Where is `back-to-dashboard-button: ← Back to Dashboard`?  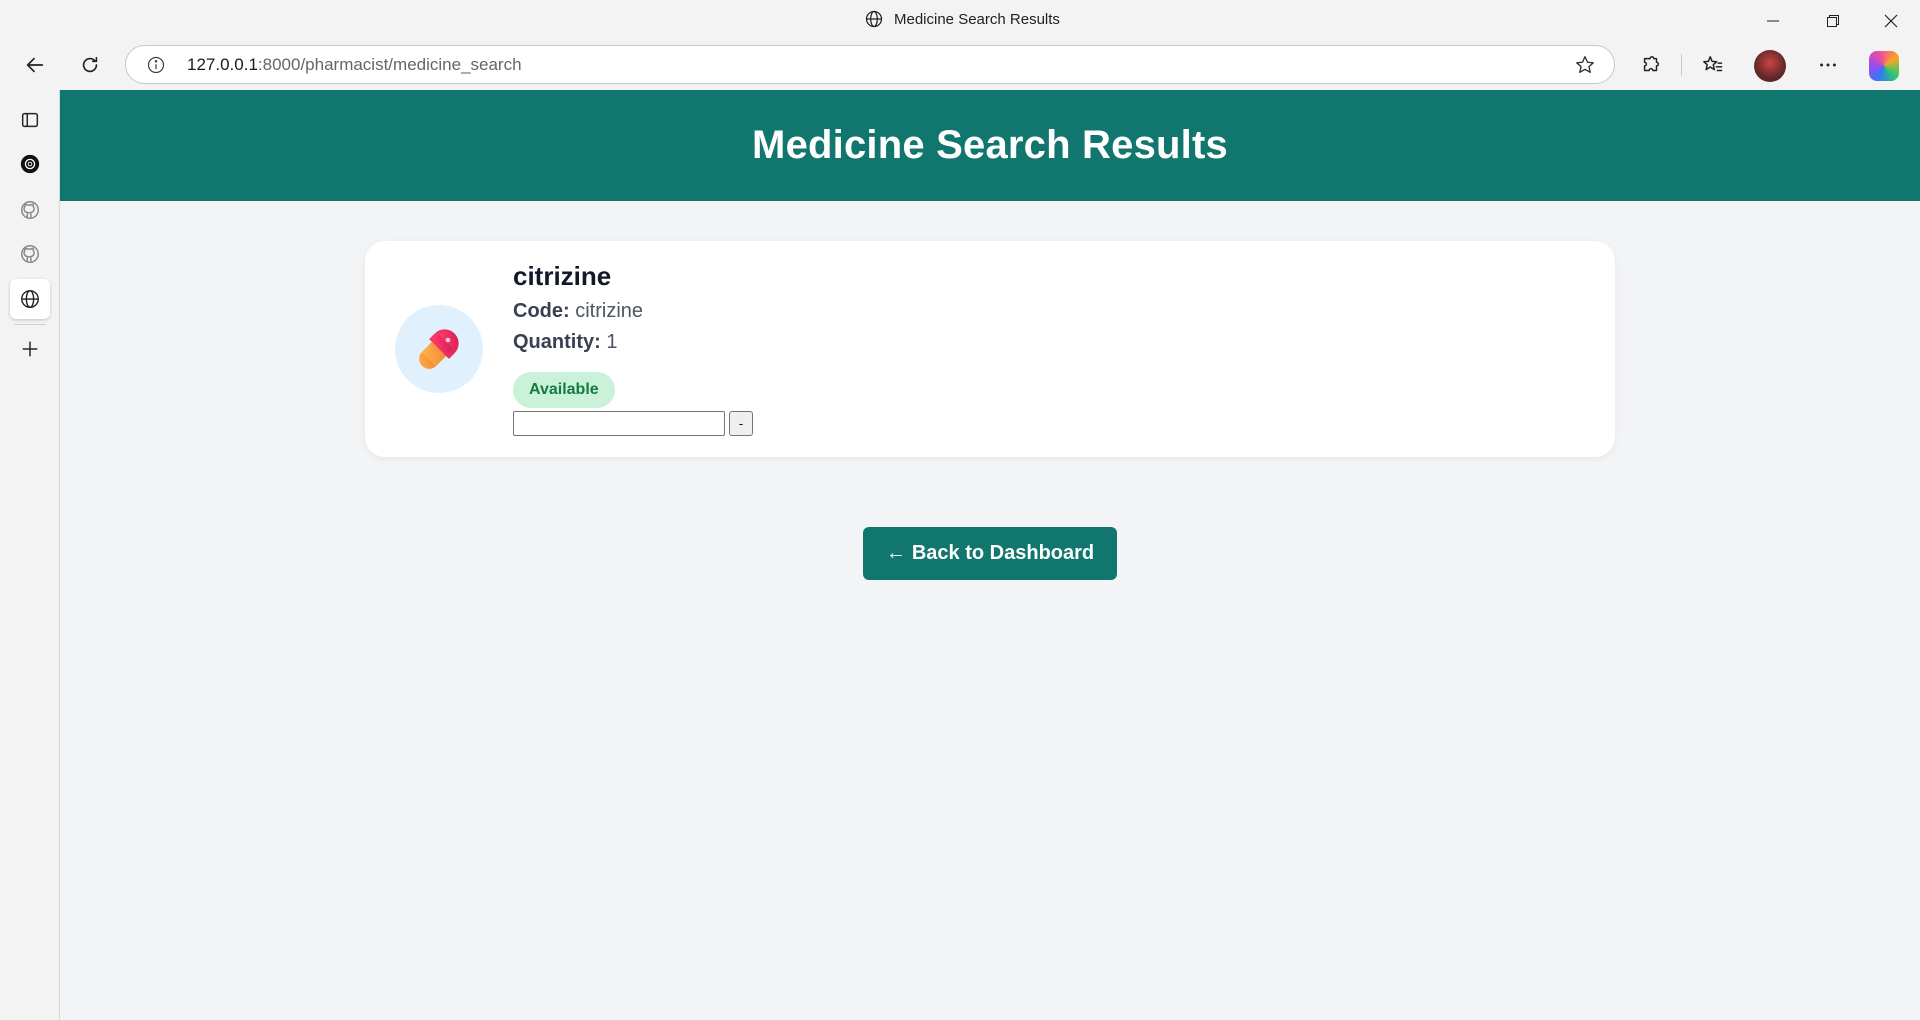 back-to-dashboard-button: ← Back to Dashboard is located at coordinates (990, 553).